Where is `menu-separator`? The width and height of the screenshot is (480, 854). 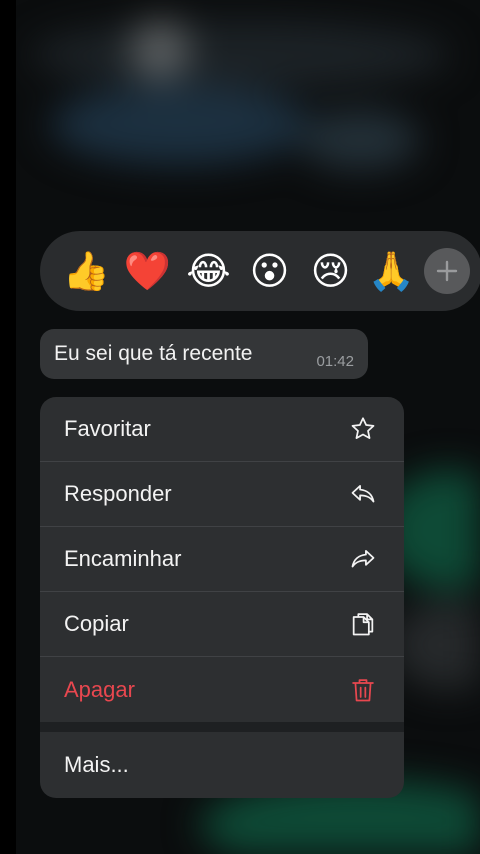 menu-separator is located at coordinates (222, 727).